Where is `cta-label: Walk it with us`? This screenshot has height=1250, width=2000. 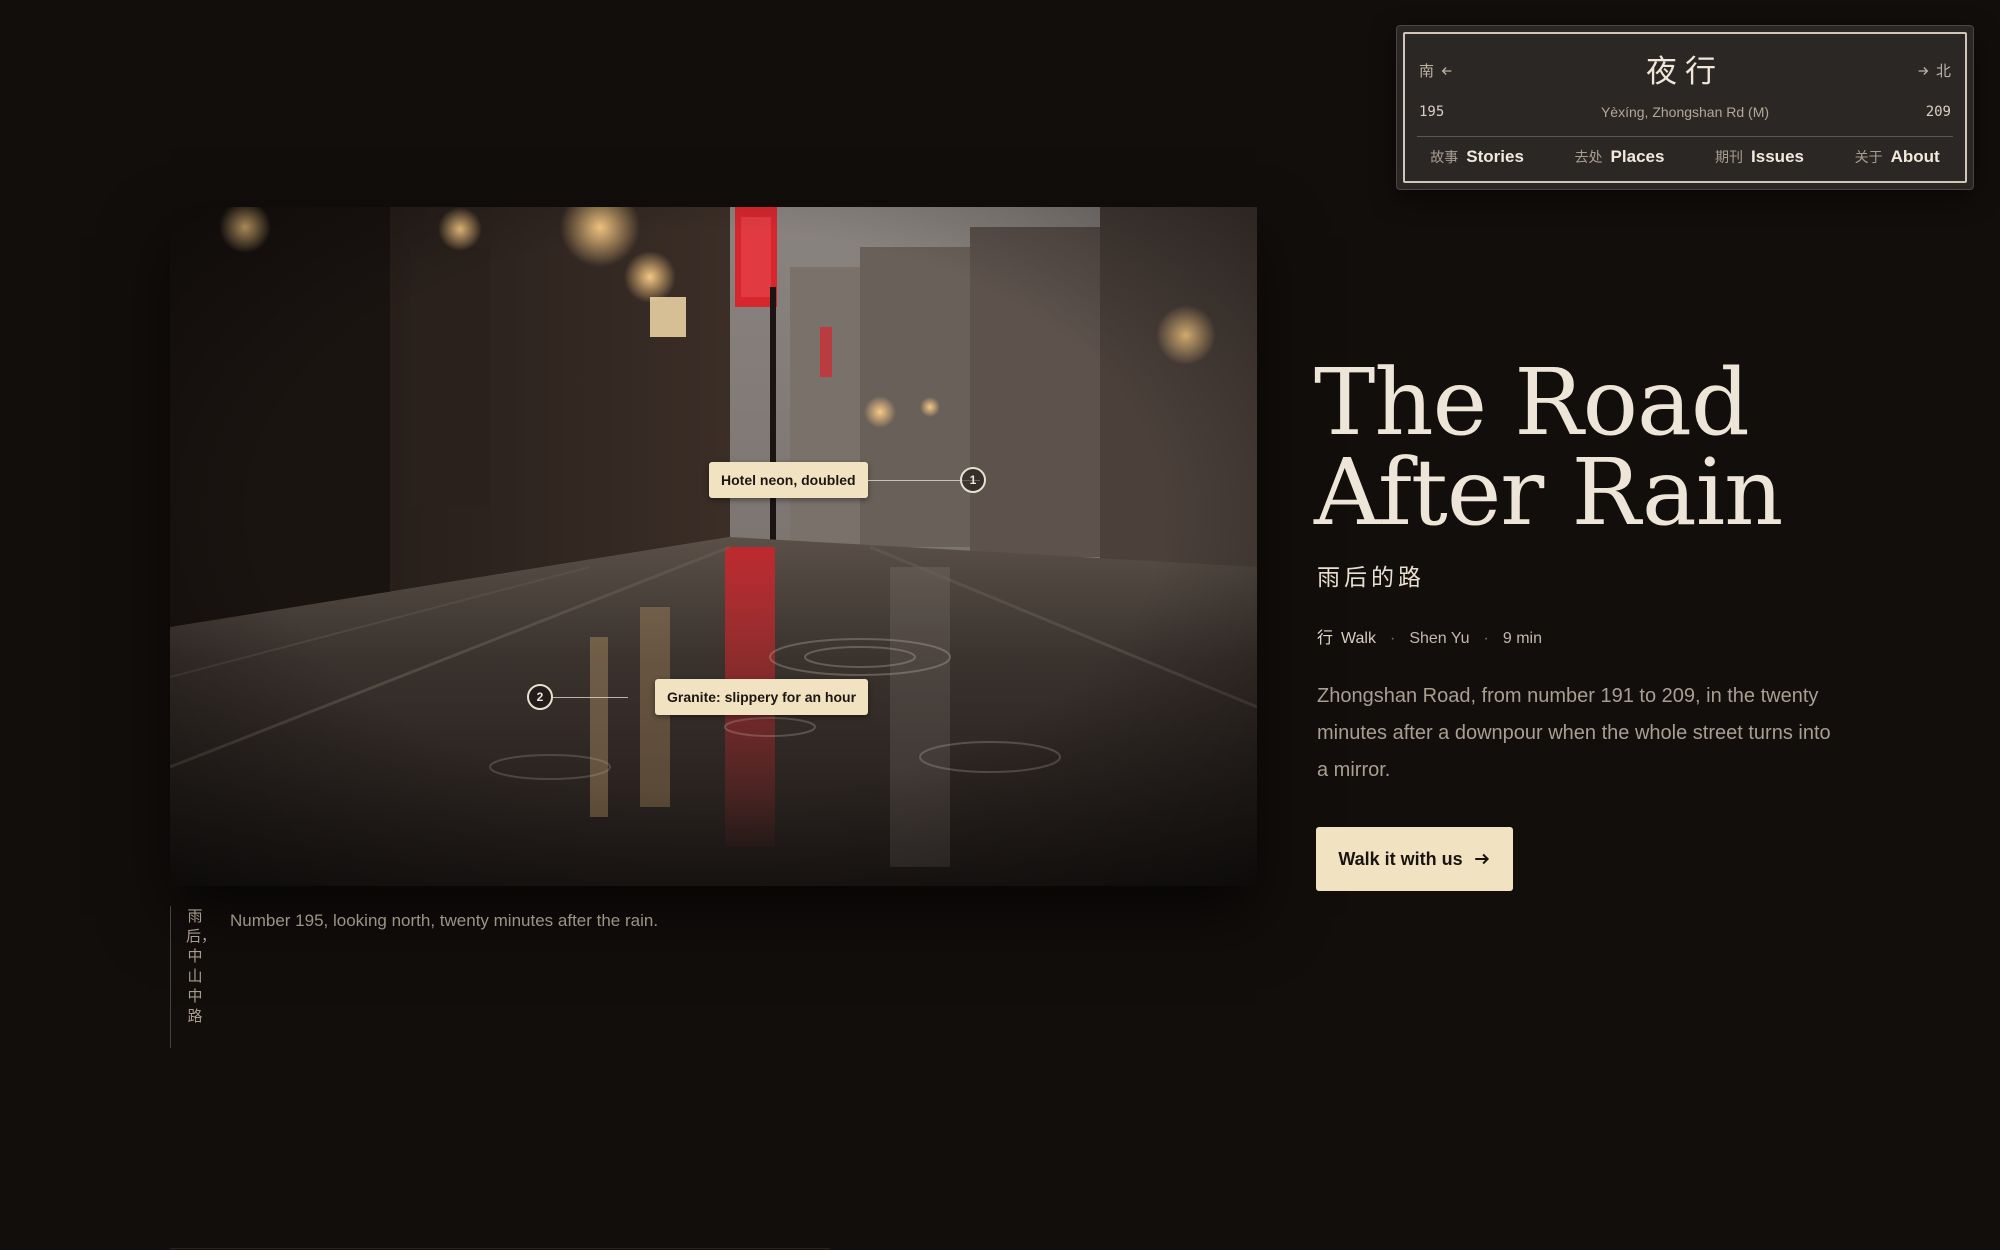
cta-label: Walk it with us is located at coordinates (1400, 858).